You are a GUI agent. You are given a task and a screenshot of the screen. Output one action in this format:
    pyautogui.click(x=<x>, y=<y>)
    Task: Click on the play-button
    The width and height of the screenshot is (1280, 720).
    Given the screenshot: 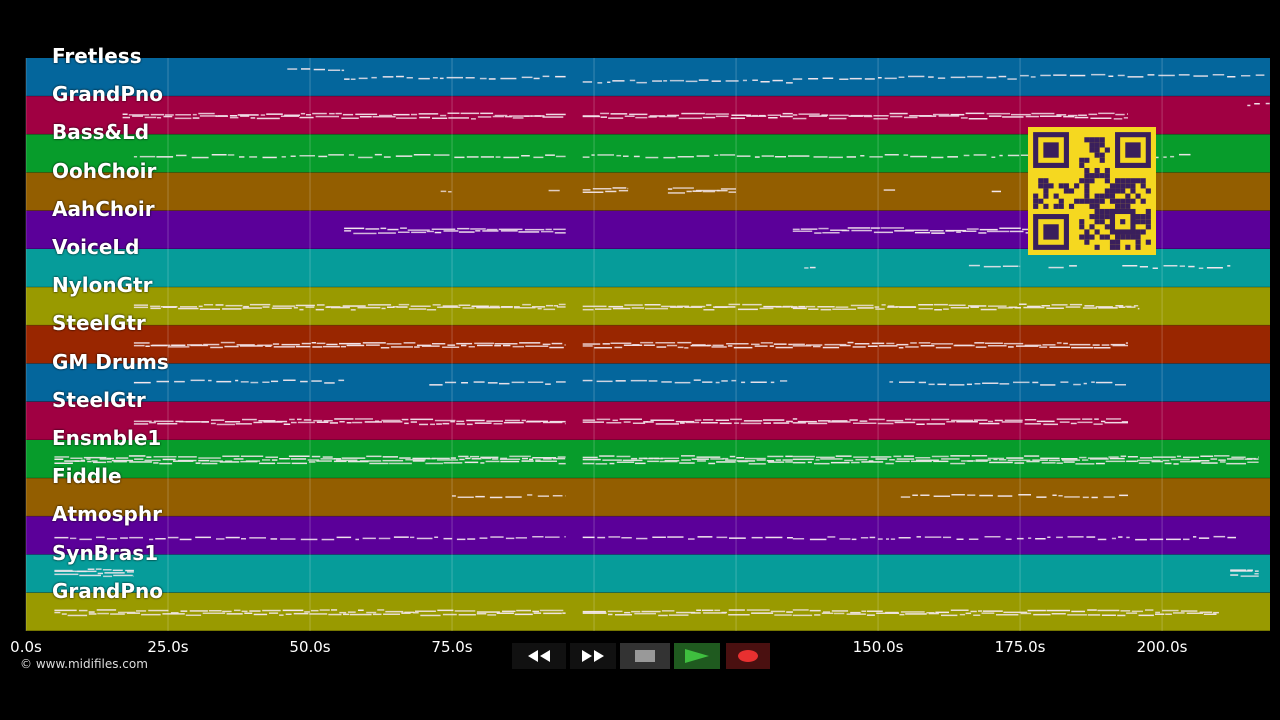 What is the action you would take?
    pyautogui.click(x=697, y=656)
    